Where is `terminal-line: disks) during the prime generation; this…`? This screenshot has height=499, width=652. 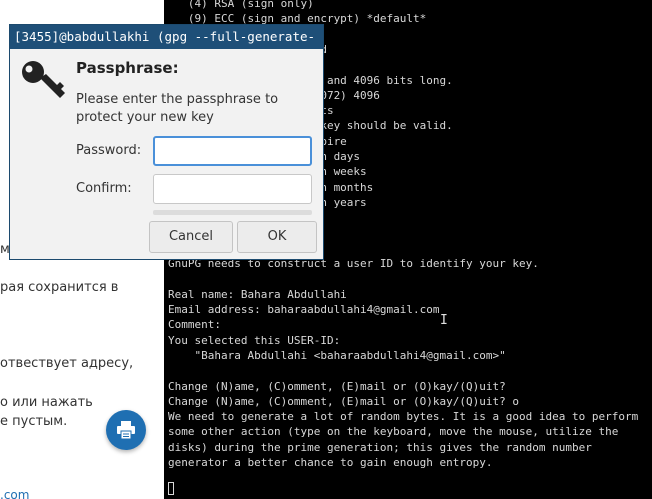 terminal-line: disks) during the prime generation; this… is located at coordinates (380, 447).